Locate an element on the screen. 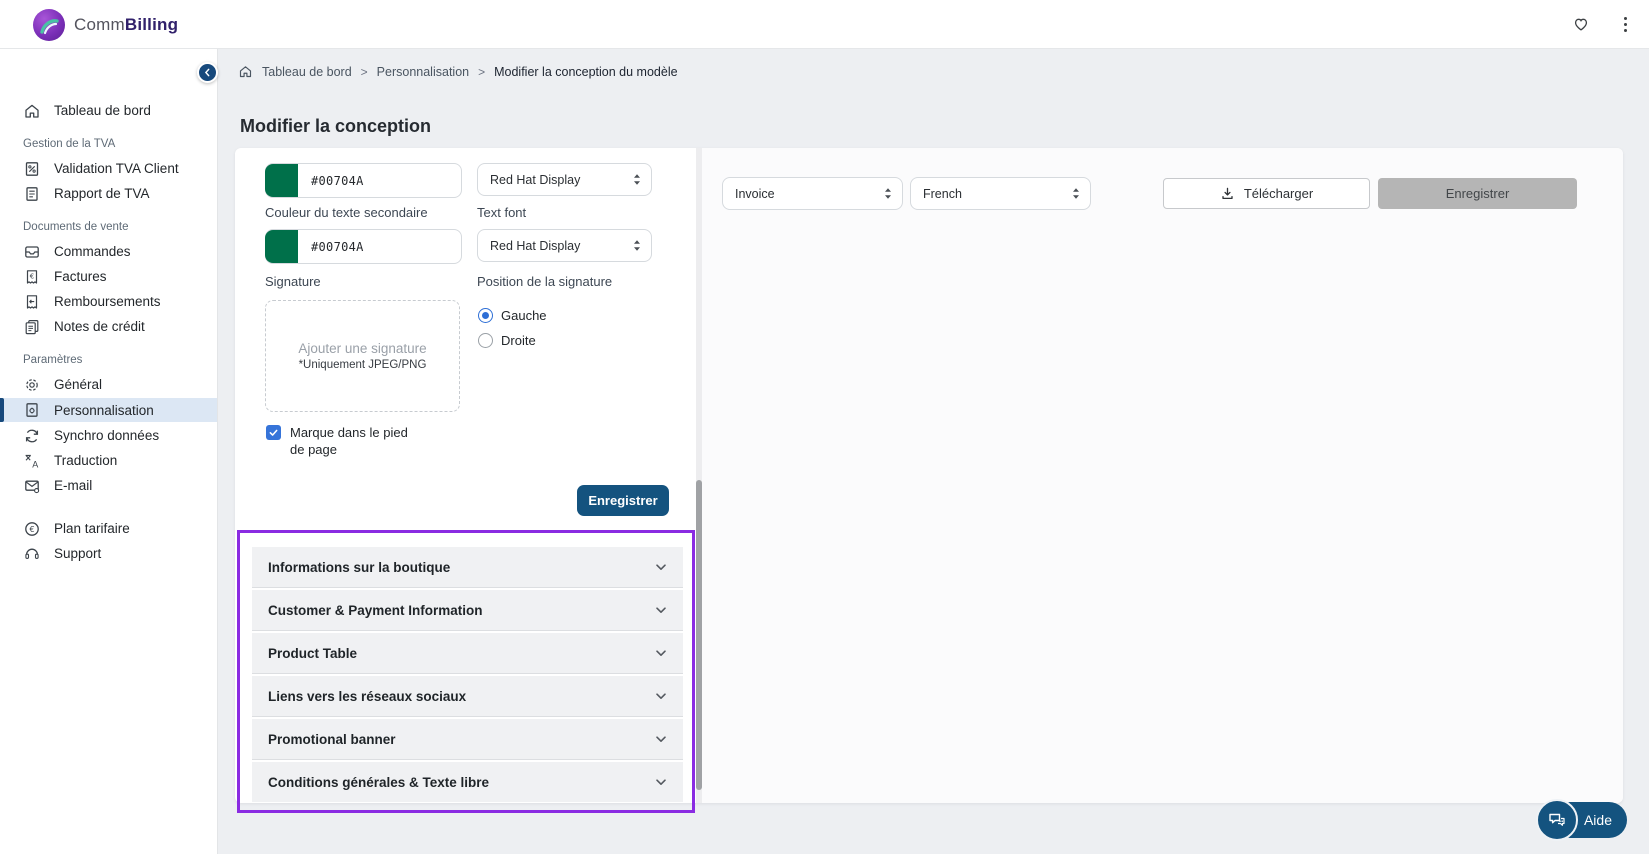 The height and width of the screenshot is (854, 1649). primary-font-value: Red Hat Display is located at coordinates (535, 179).